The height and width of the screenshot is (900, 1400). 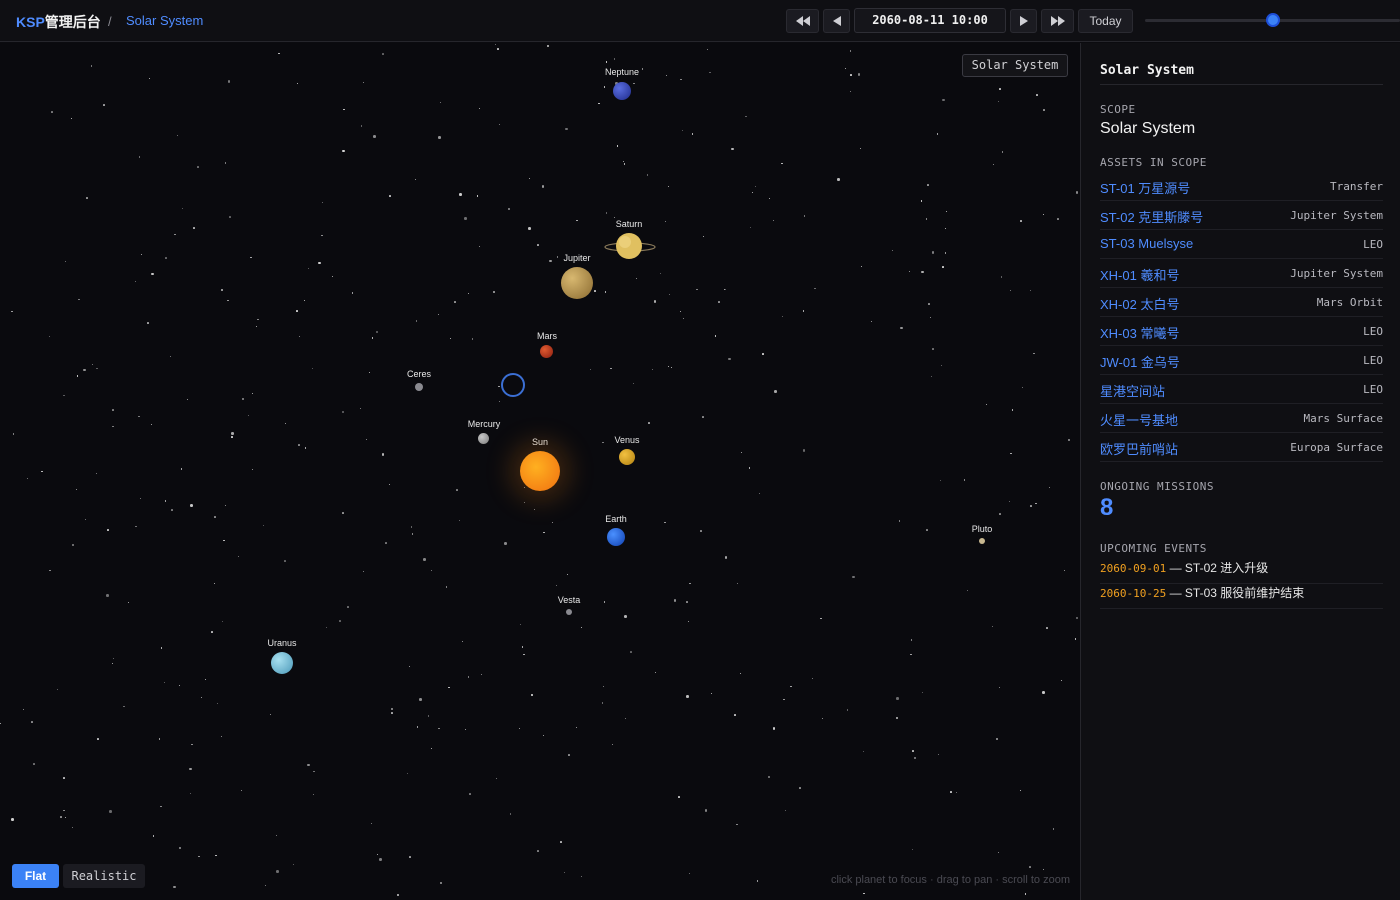 What do you see at coordinates (1241, 418) in the screenshot?
I see `asset-row: 火星一号基地 Mars Surface` at bounding box center [1241, 418].